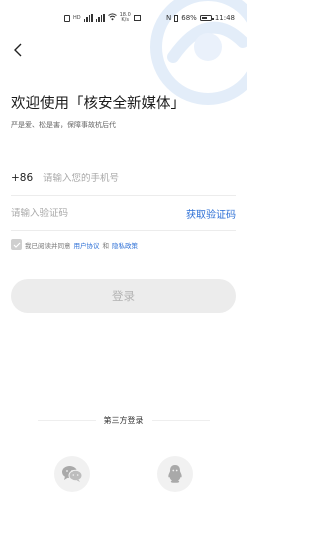 The image size is (320, 550). What do you see at coordinates (100, 18) in the screenshot?
I see `signal-2-icon` at bounding box center [100, 18].